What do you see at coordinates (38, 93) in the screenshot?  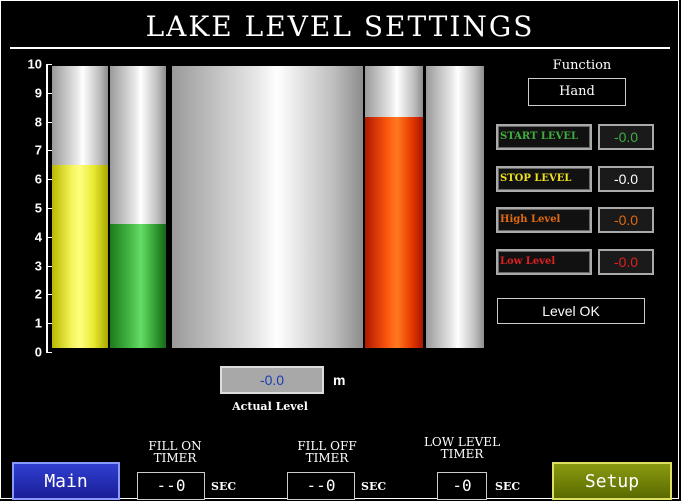 I see `scale-tick-label: 9` at bounding box center [38, 93].